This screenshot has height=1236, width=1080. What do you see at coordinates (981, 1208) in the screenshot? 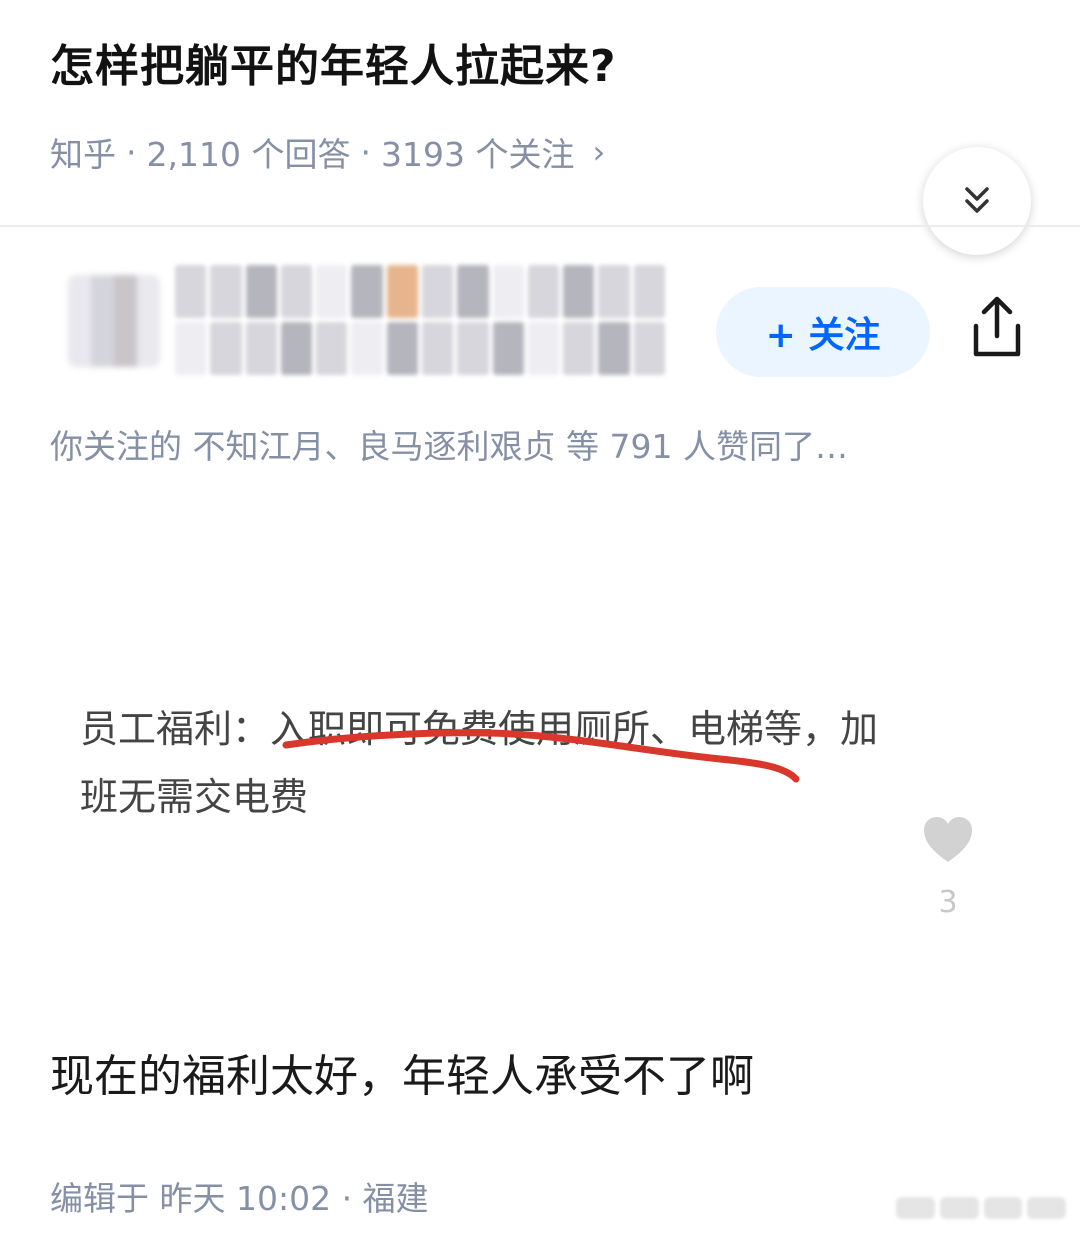
I see `watermark` at bounding box center [981, 1208].